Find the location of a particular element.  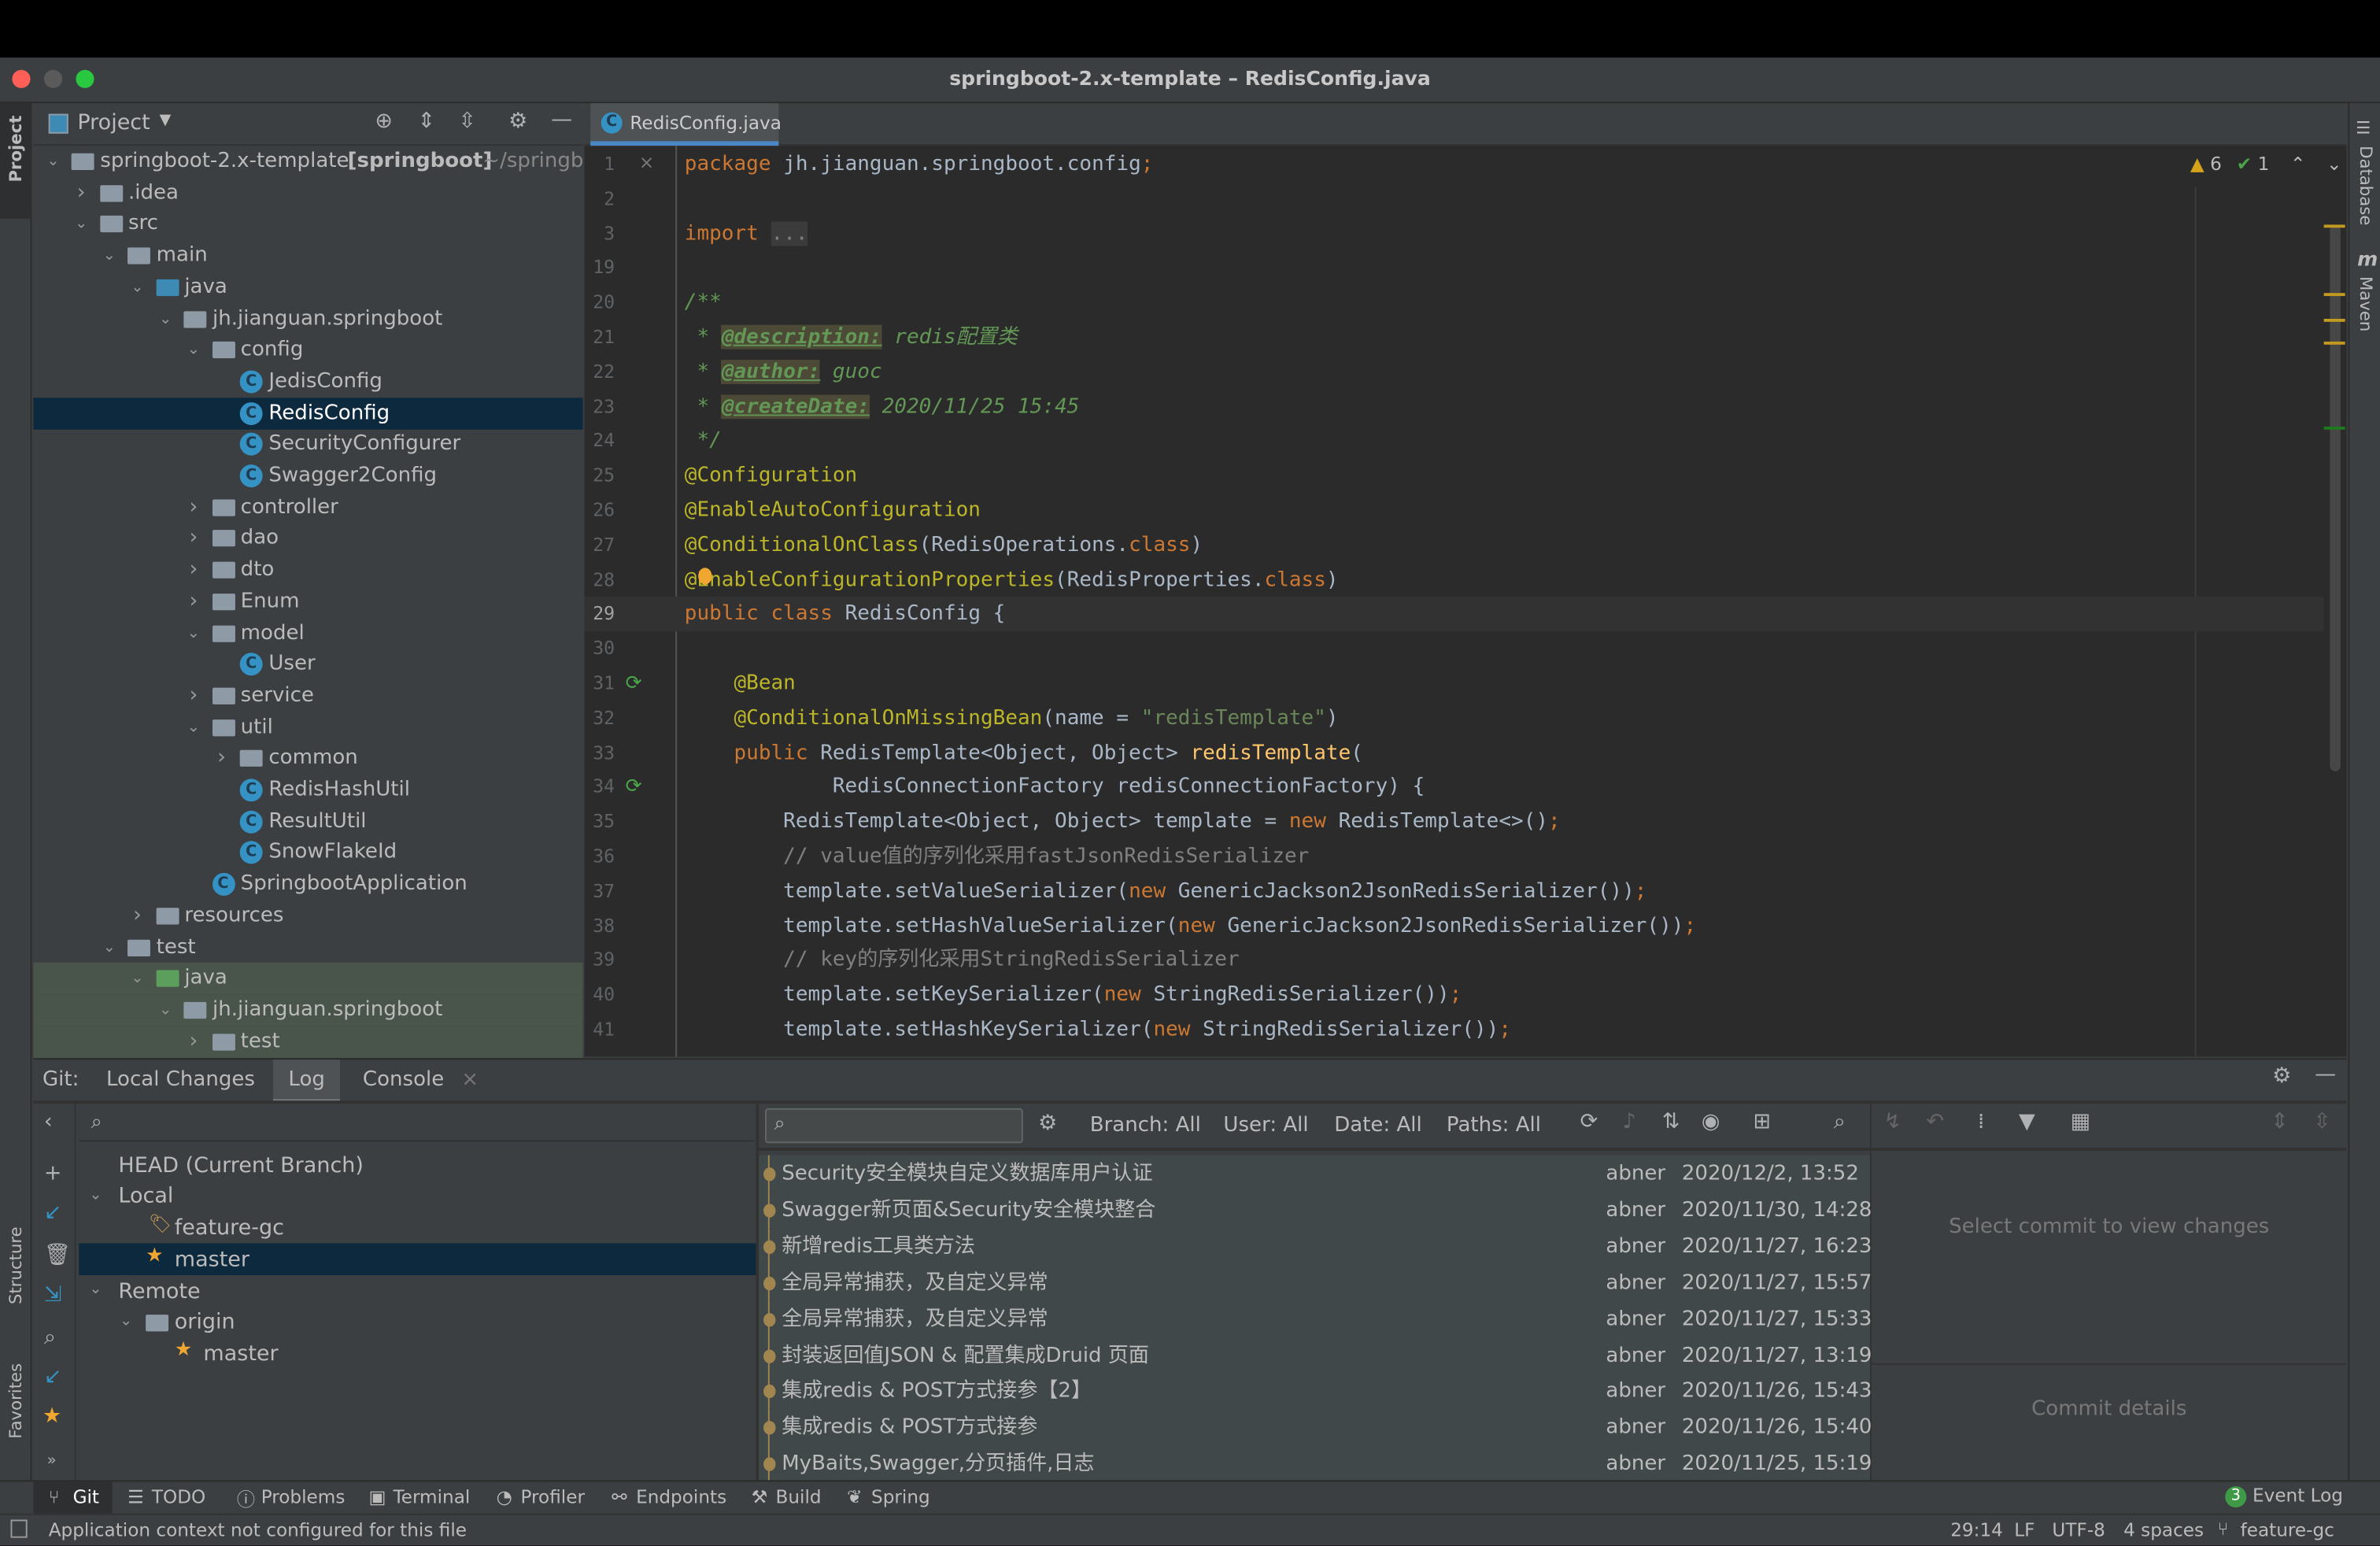

minimize-icon: — is located at coordinates (561, 120).